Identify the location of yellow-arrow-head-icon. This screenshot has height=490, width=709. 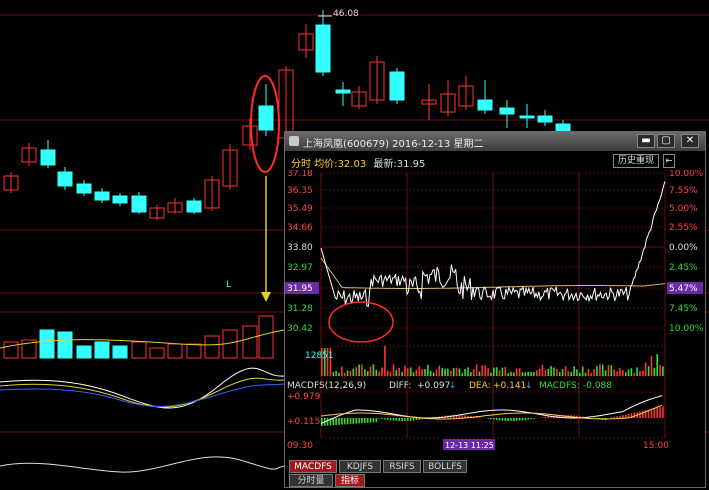
(266, 297).